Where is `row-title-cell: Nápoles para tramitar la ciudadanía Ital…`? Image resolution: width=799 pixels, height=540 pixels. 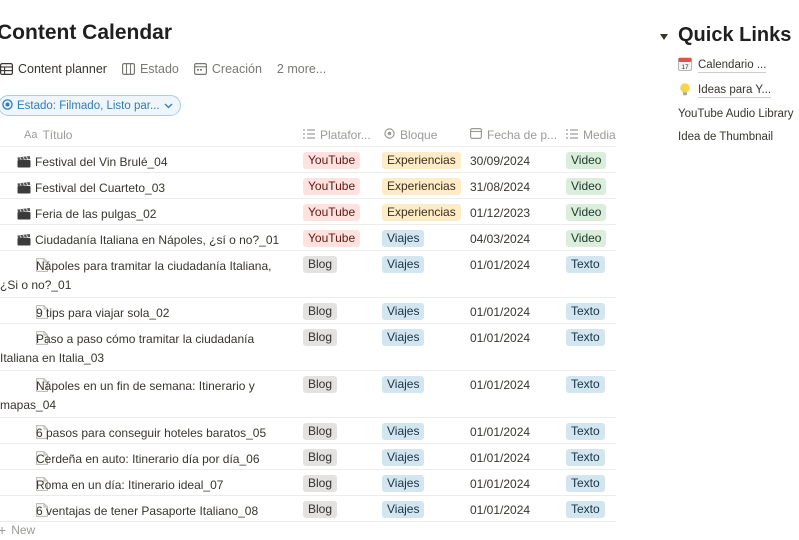 row-title-cell: Nápoles para tramitar la ciudadanía Ital… is located at coordinates (145, 276).